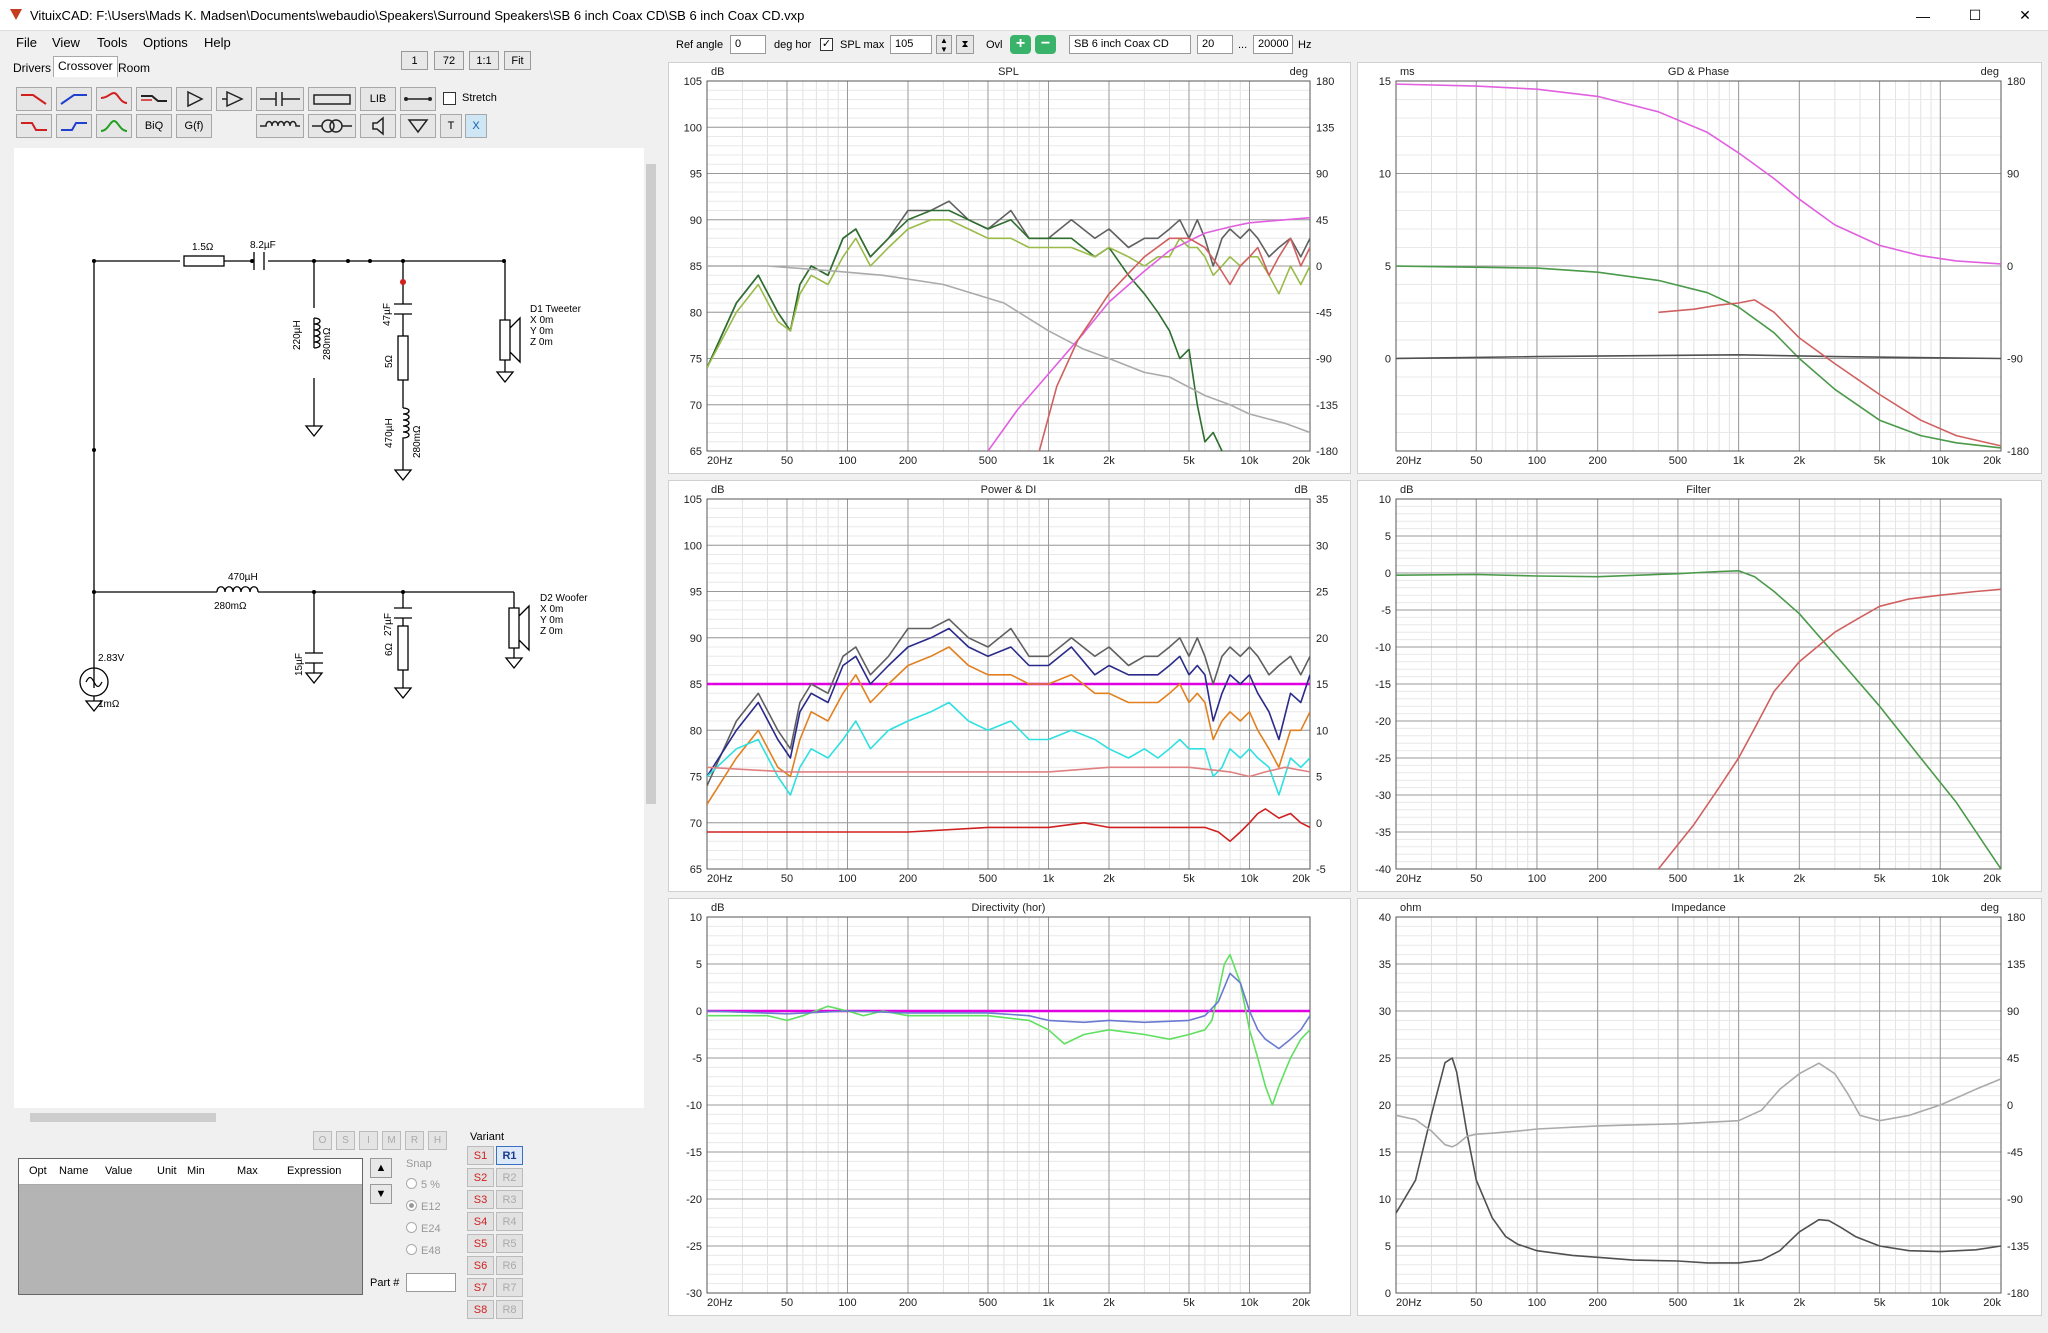 Image resolution: width=2048 pixels, height=1333 pixels. I want to click on biquad-tool: BiQ, so click(154, 126).